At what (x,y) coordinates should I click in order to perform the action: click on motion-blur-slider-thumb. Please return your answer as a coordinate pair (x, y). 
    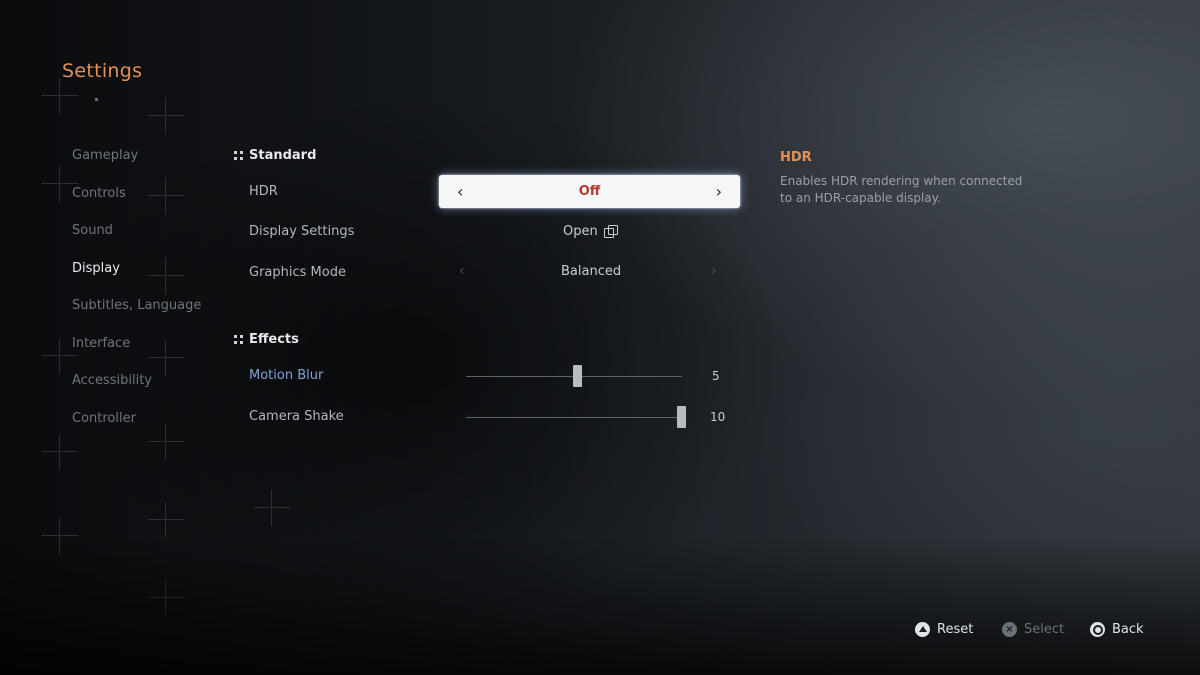
    Looking at the image, I should click on (577, 376).